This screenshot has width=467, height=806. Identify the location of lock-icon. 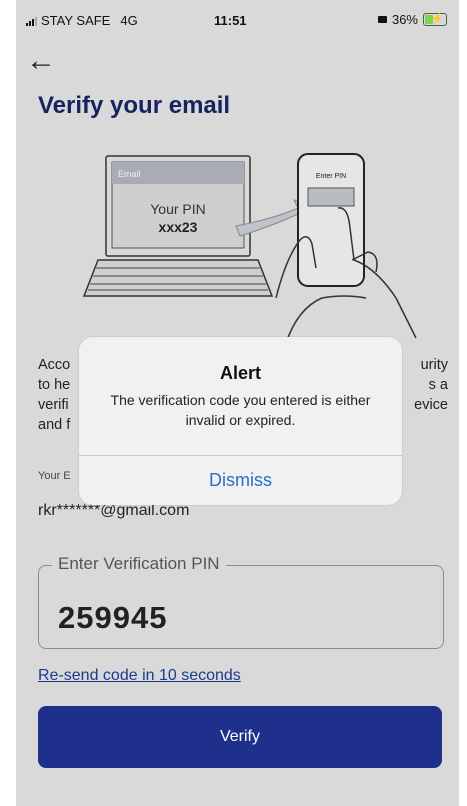
(382, 19).